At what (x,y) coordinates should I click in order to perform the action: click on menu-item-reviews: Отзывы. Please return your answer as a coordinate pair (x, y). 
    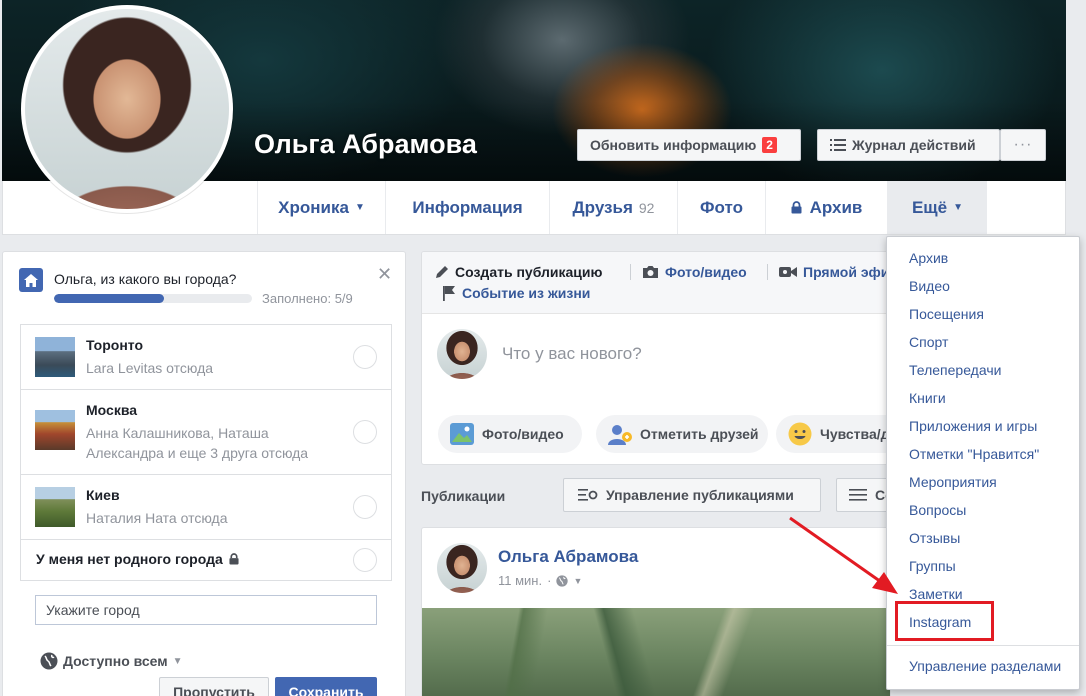
    Looking at the image, I should click on (934, 538).